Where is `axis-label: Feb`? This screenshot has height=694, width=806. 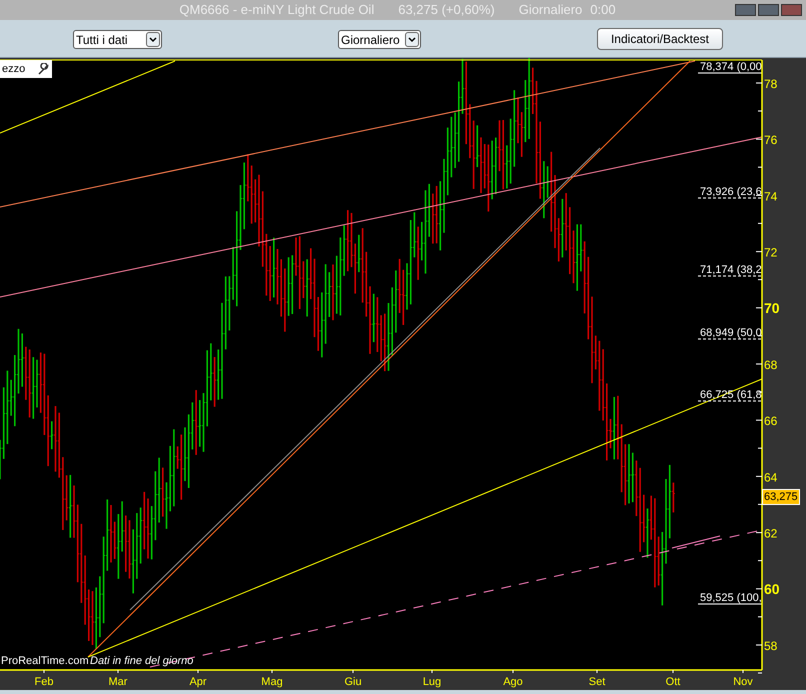
axis-label: Feb is located at coordinates (44, 682).